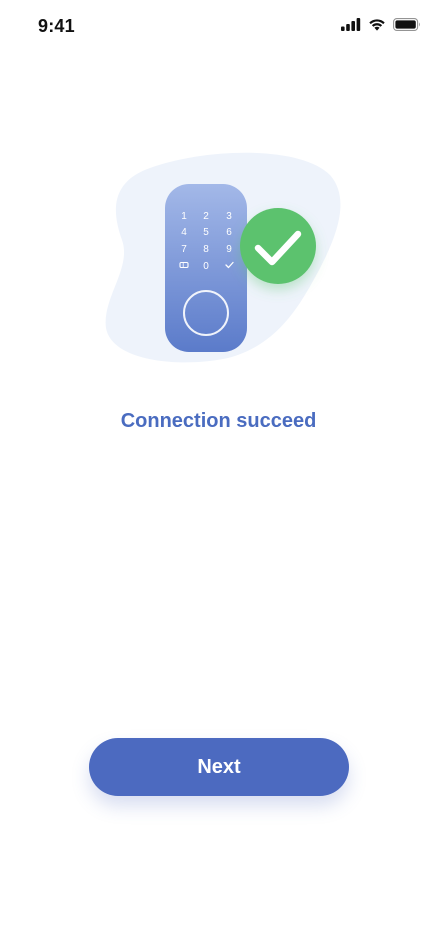 Image resolution: width=437 pixels, height=945 pixels. Describe the element at coordinates (218, 421) in the screenshot. I see `connection-status-title: Connection succeed` at that location.